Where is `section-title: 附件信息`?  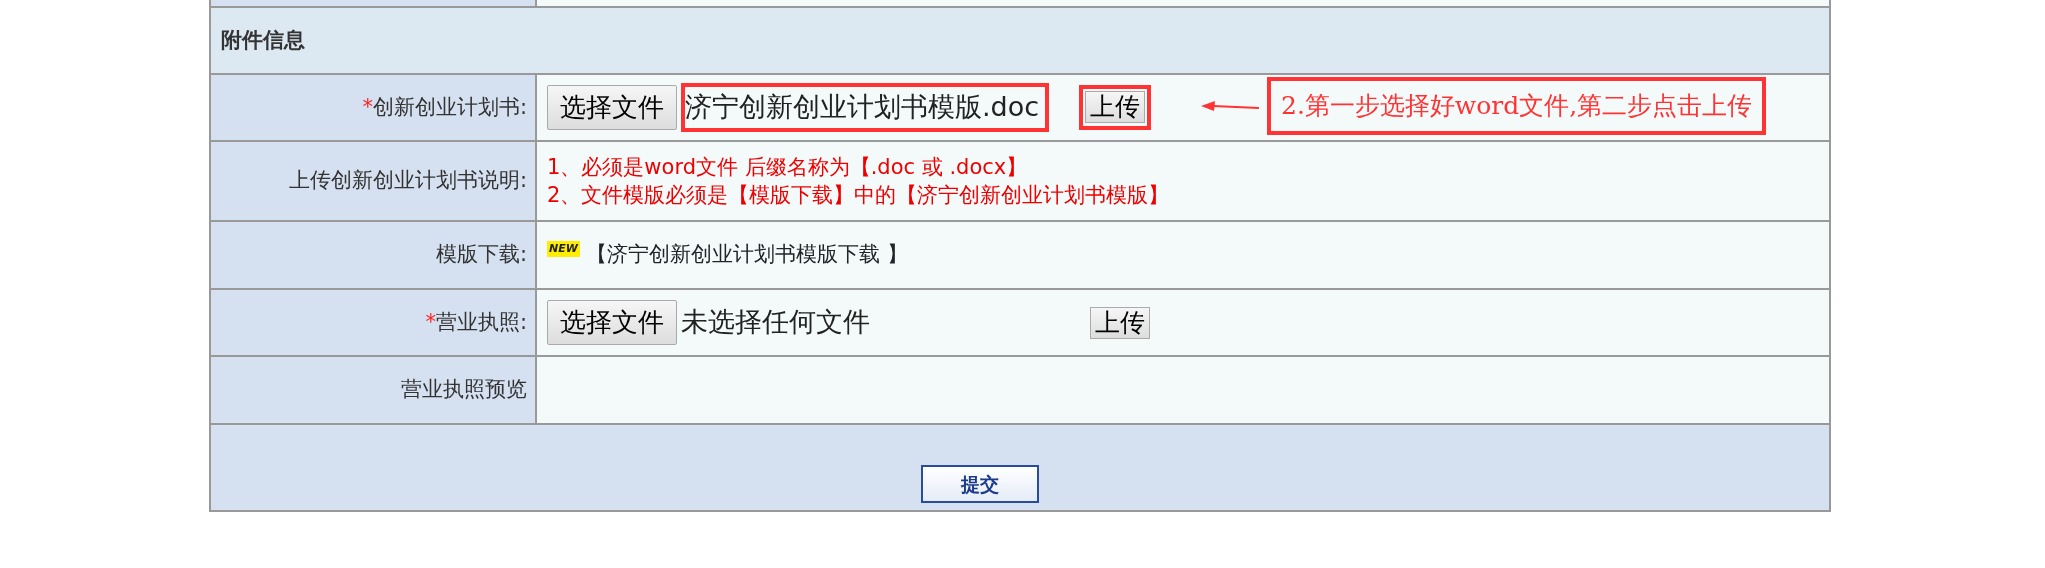 section-title: 附件信息 is located at coordinates (1020, 41).